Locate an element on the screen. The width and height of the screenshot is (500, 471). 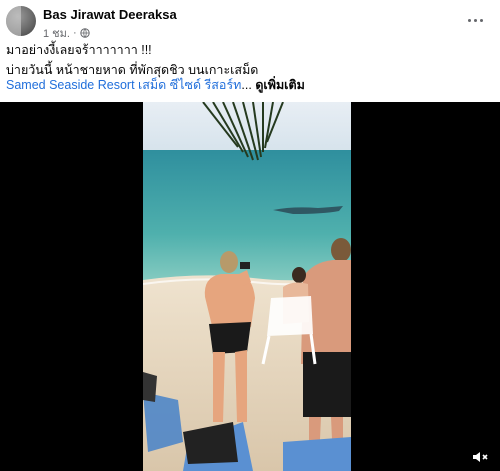
post-meta: 1 ชม. · is located at coordinates (66, 33).